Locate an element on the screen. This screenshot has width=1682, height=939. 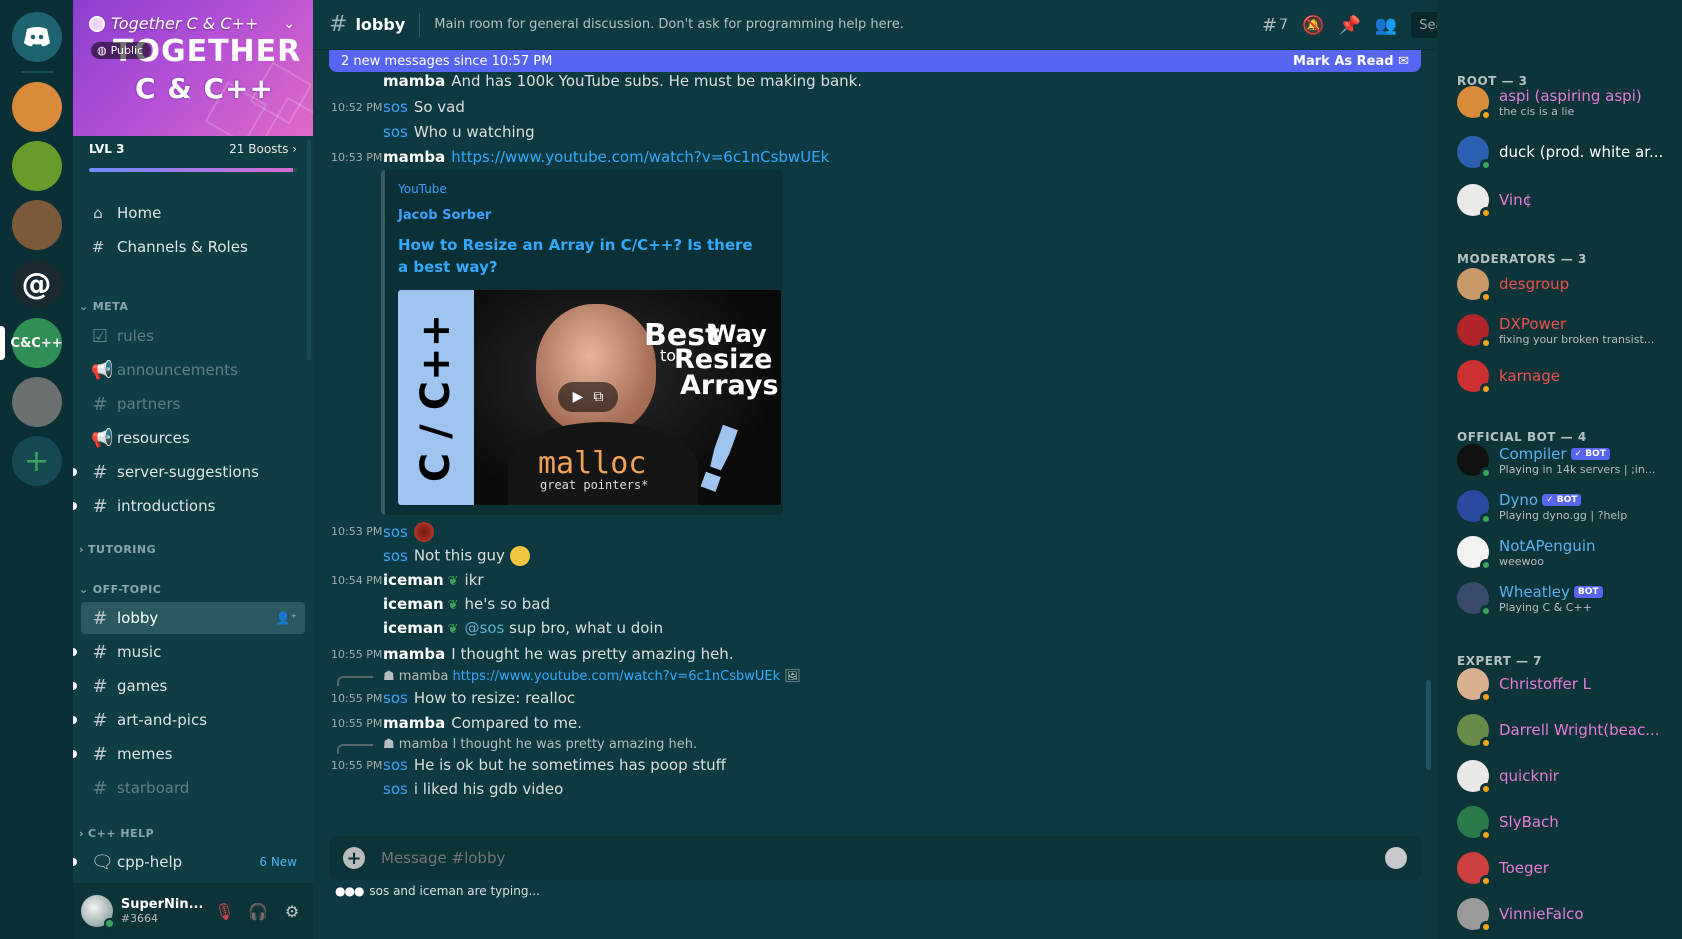
member-item: Vin¢ is located at coordinates (1562, 201).